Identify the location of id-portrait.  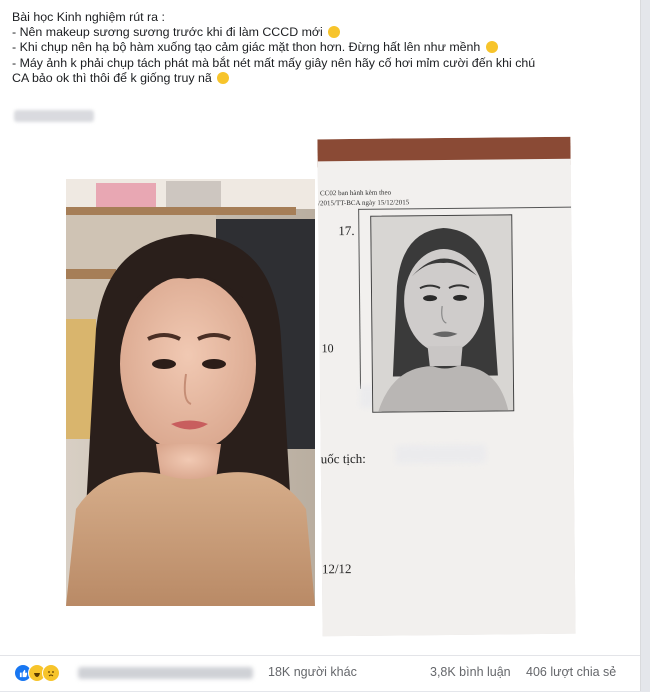
(442, 313).